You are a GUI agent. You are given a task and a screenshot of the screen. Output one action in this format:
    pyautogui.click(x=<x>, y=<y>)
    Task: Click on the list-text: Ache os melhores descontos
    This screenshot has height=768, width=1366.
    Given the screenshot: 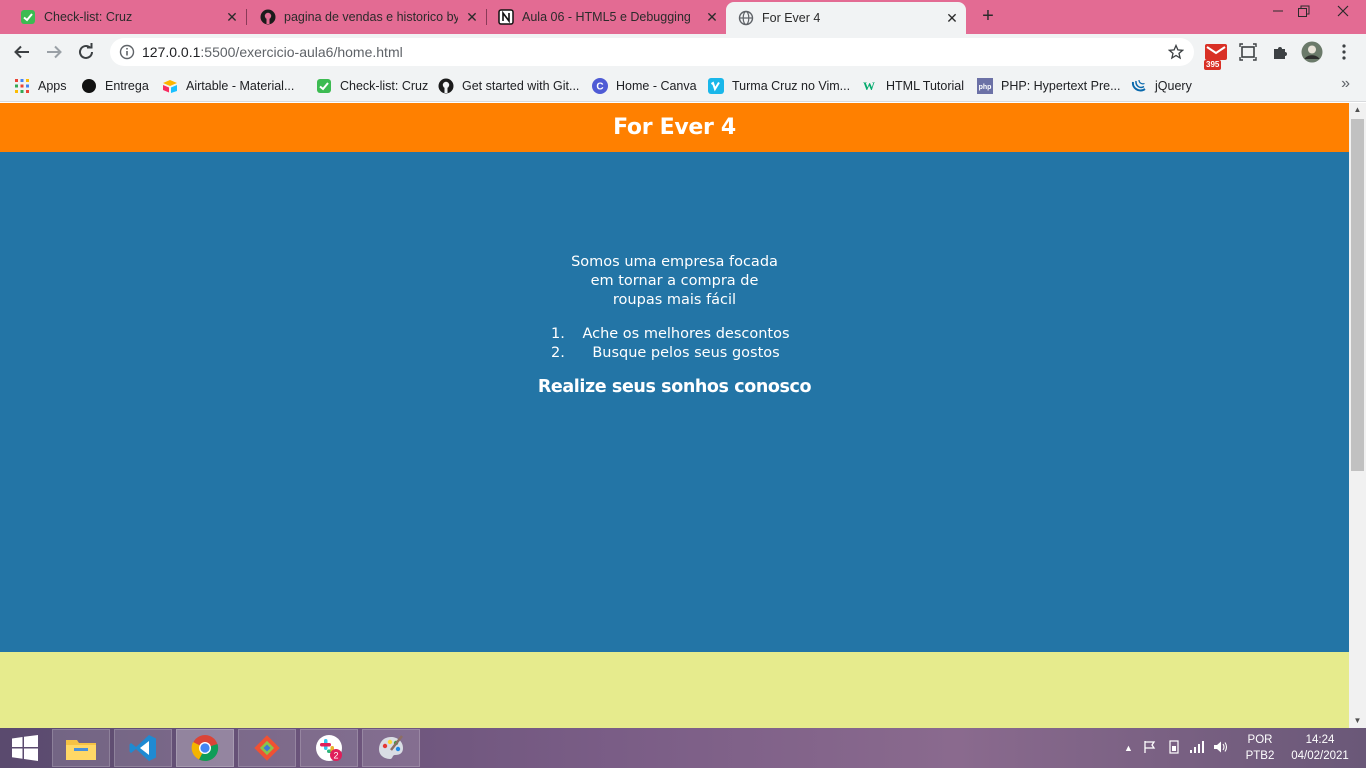 What is the action you would take?
    pyautogui.click(x=686, y=334)
    